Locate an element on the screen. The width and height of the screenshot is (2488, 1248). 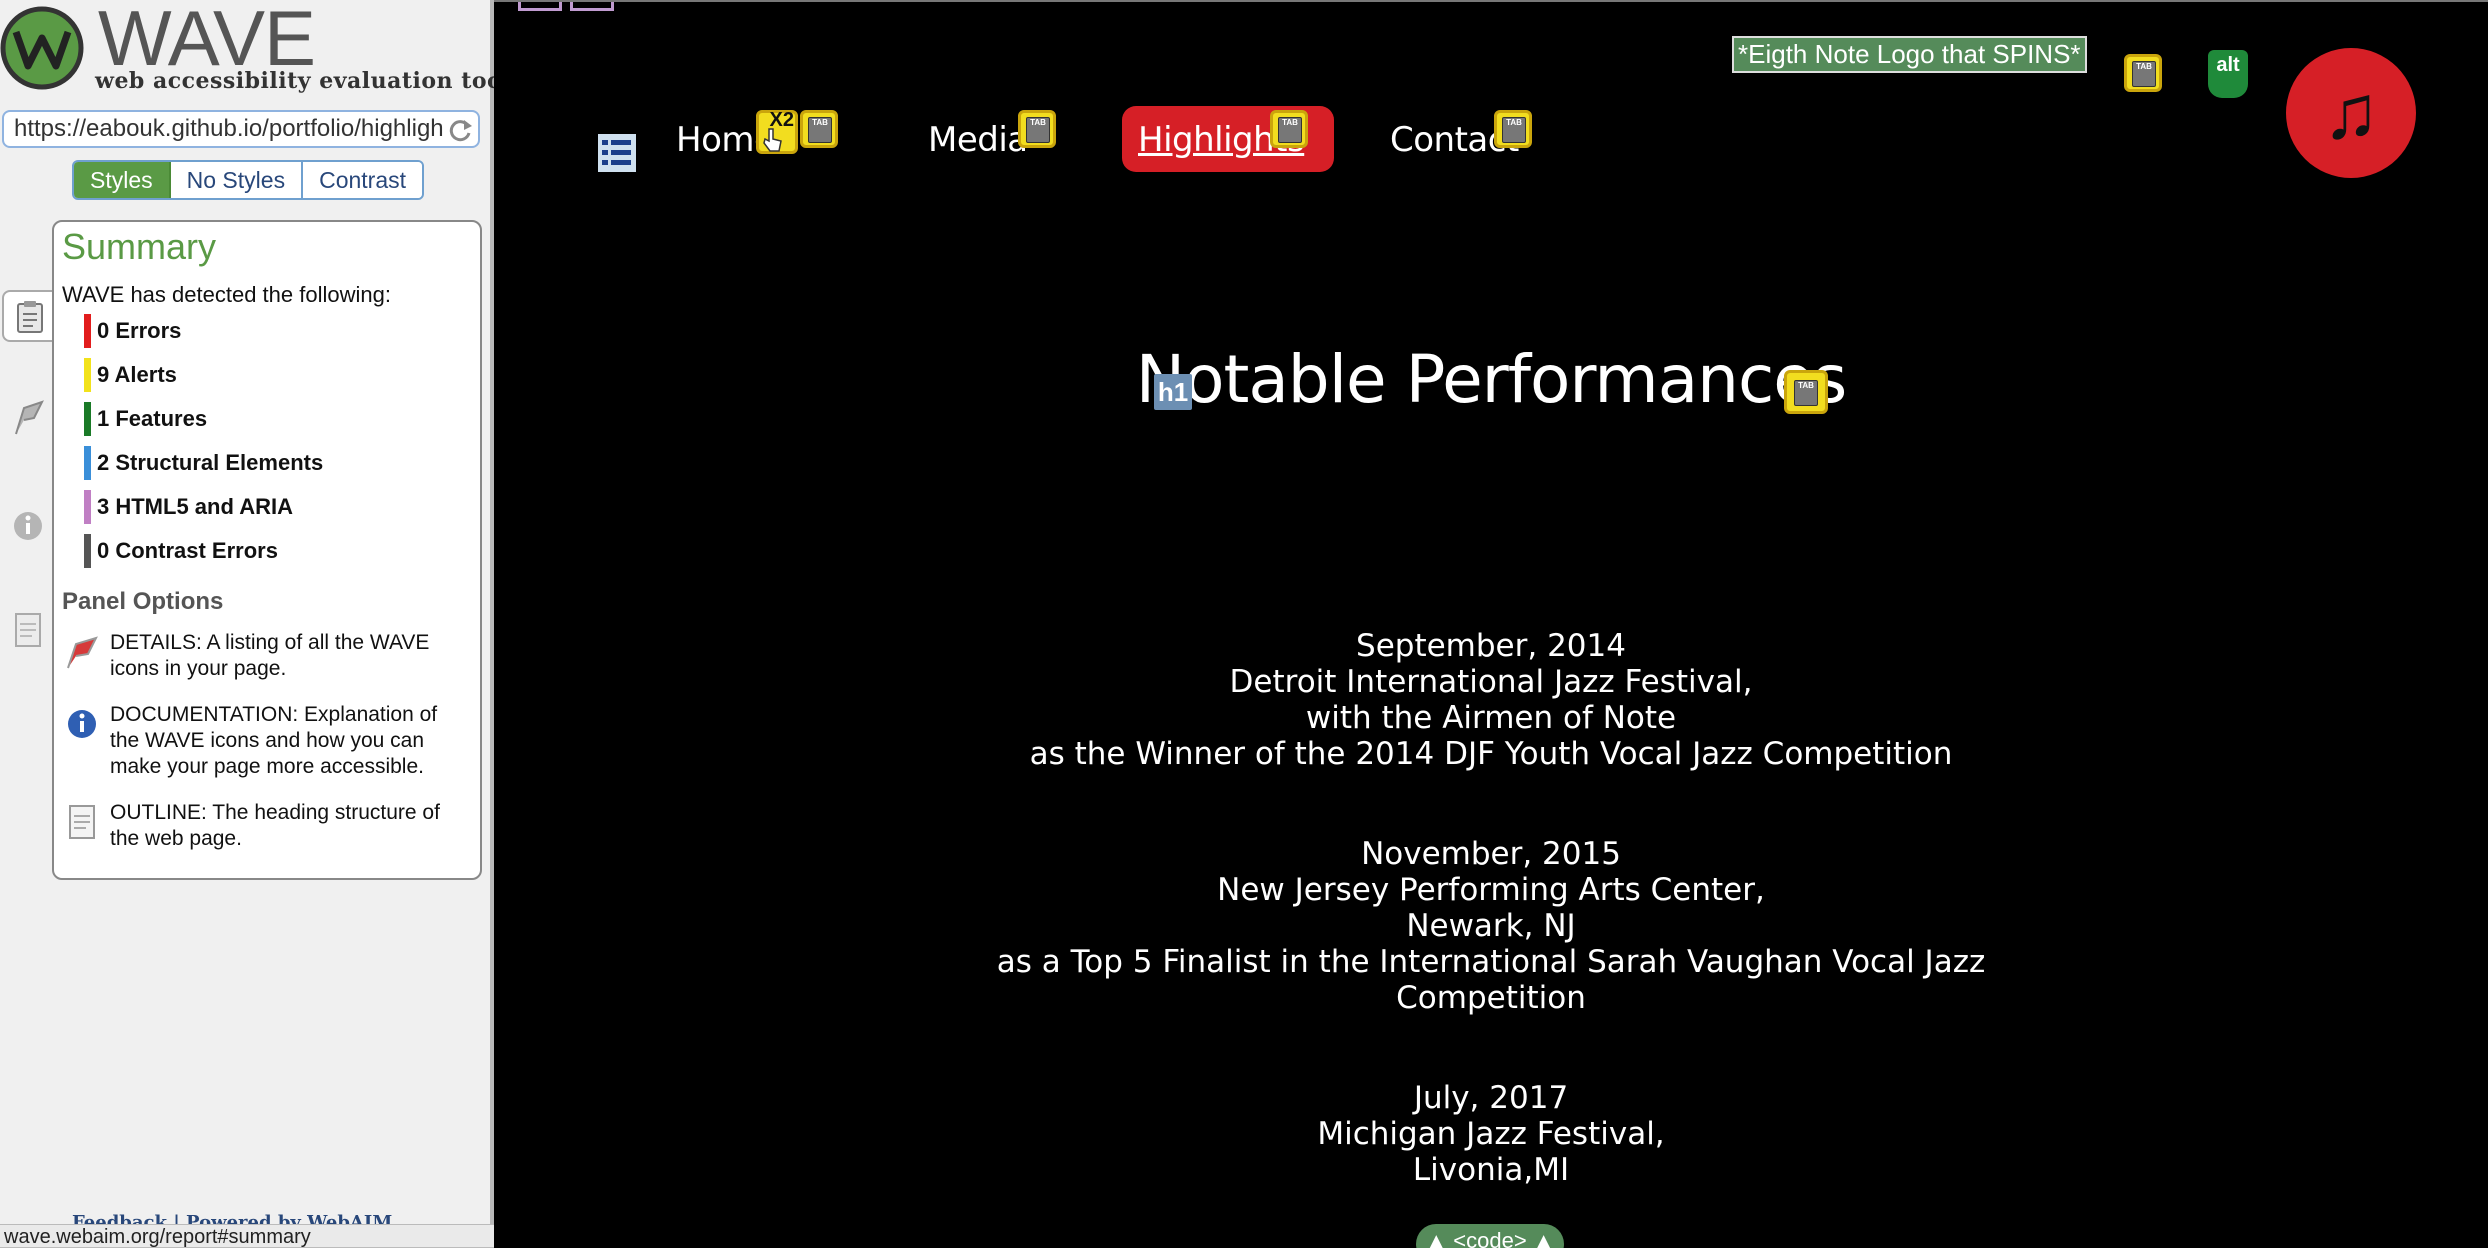
stat-errors: 0 Errors is located at coordinates (132, 331).